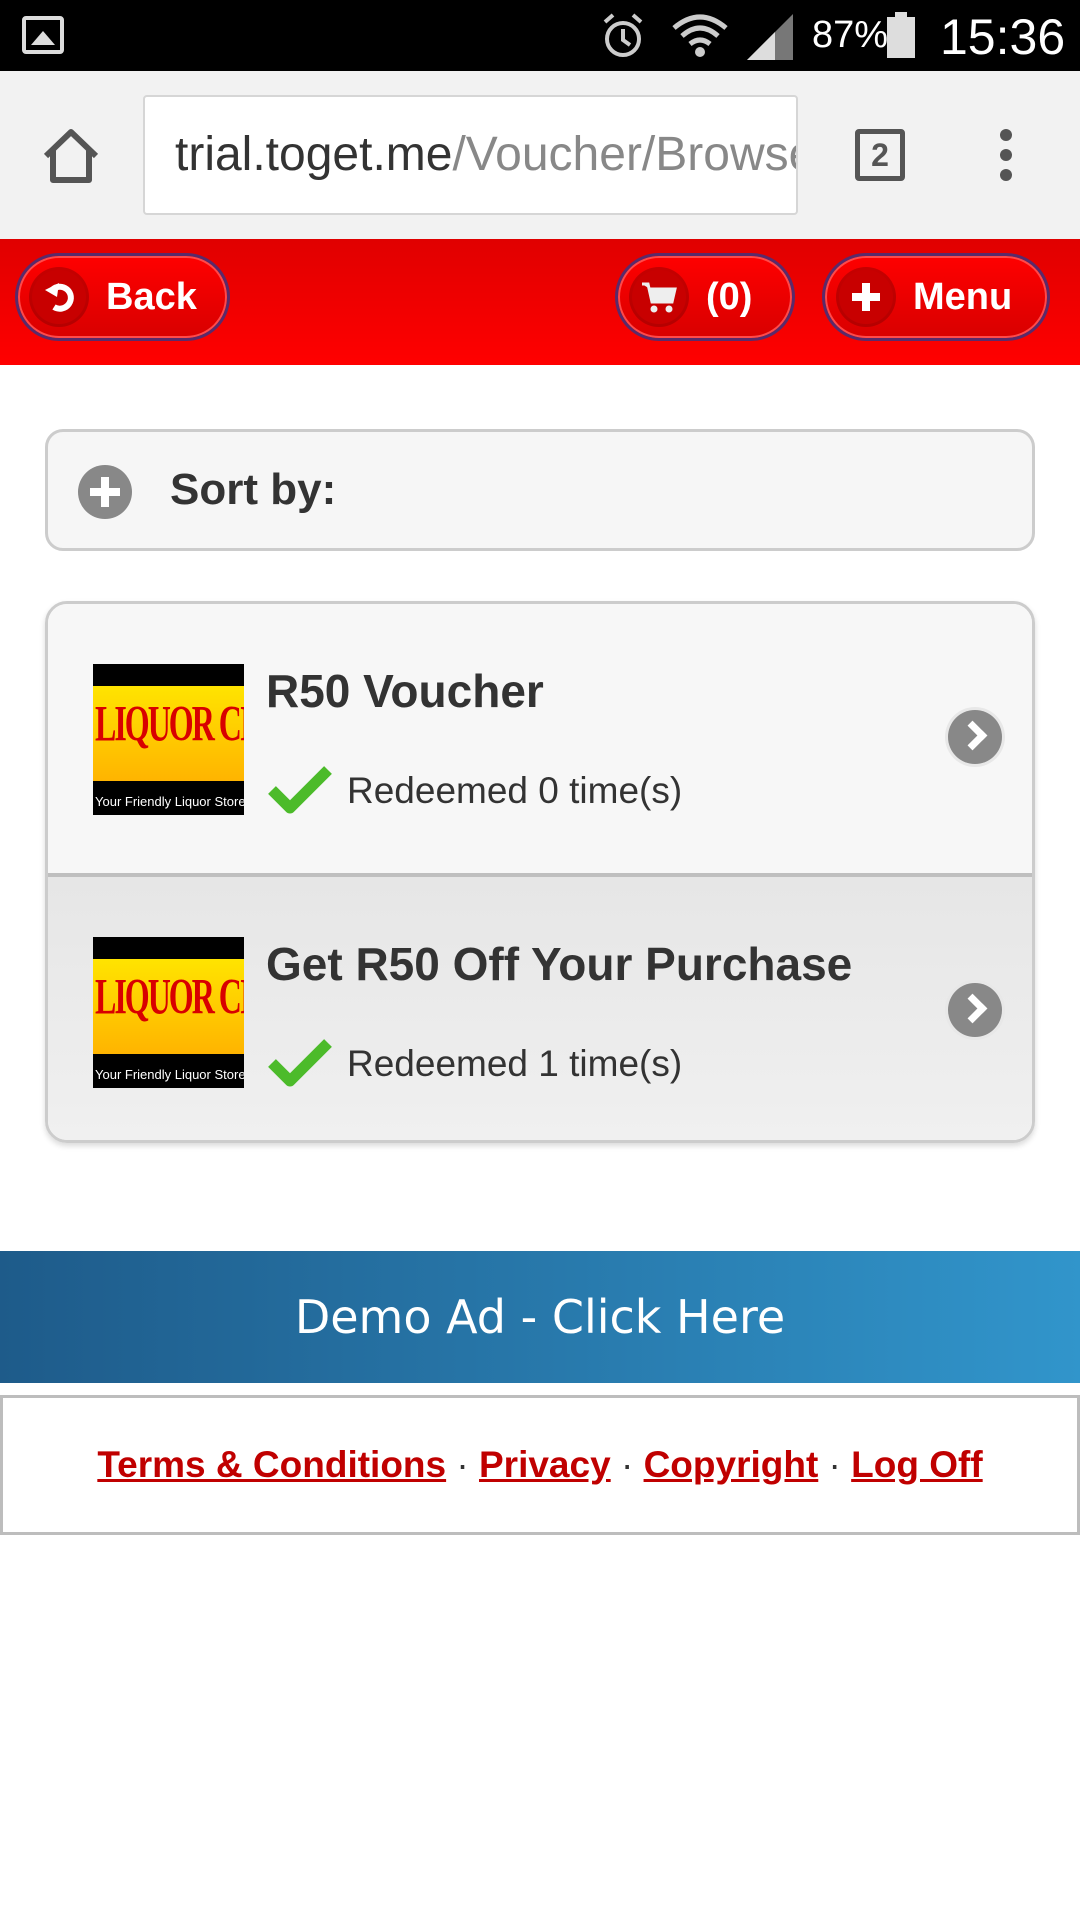 This screenshot has width=1080, height=1920. What do you see at coordinates (540, 302) in the screenshot?
I see `app-header: Back (0) Menu` at bounding box center [540, 302].